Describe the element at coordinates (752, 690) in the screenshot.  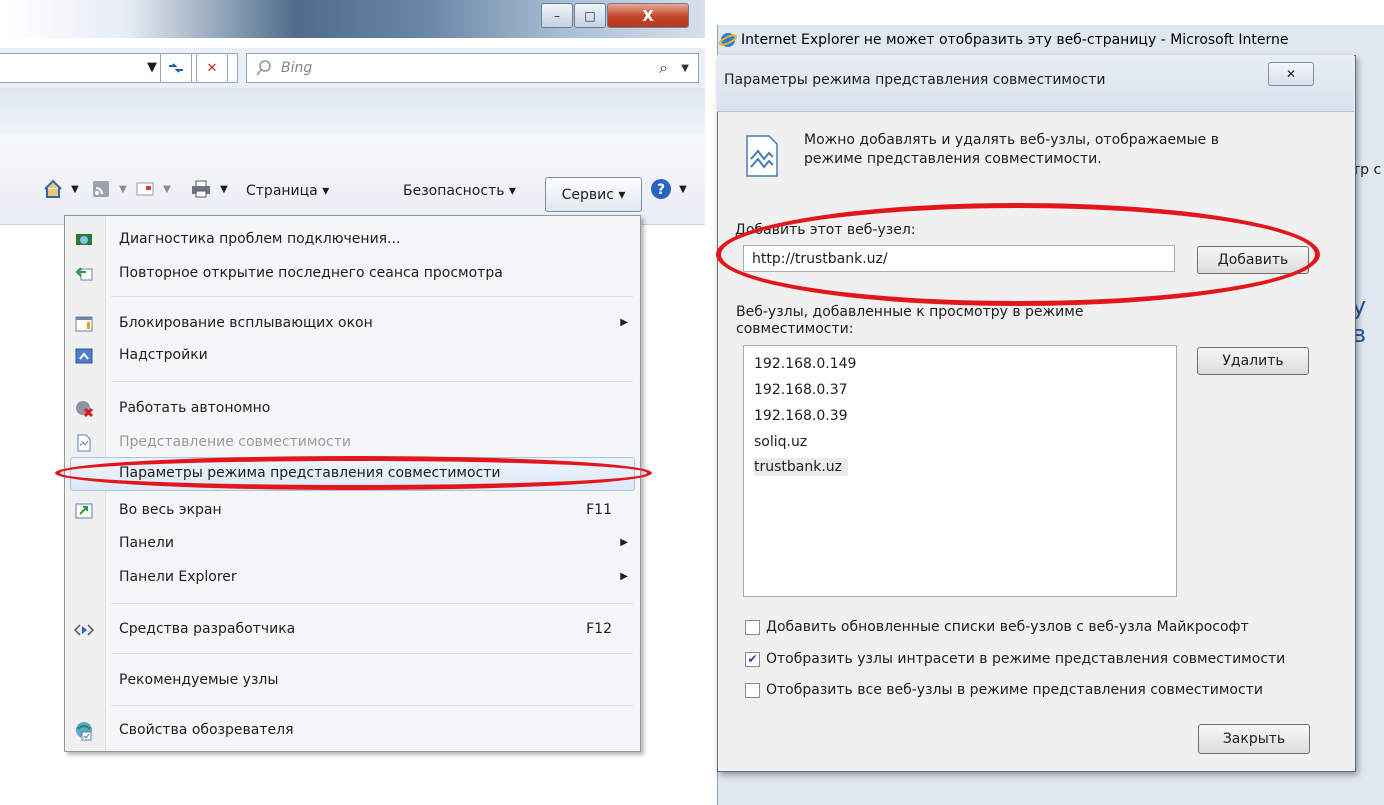
I see `checkbox-all-sites` at that location.